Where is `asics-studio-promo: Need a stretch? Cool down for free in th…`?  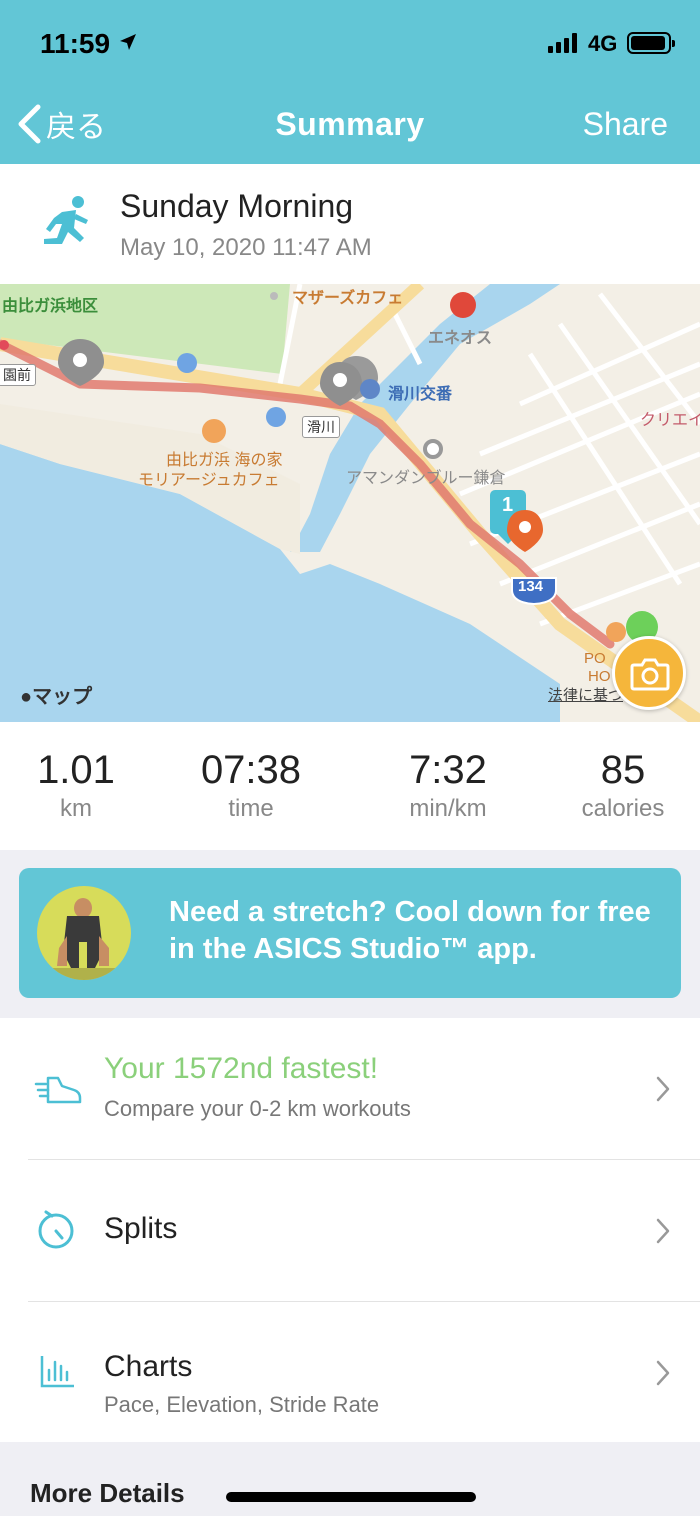 asics-studio-promo: Need a stretch? Cool down for free in th… is located at coordinates (350, 933).